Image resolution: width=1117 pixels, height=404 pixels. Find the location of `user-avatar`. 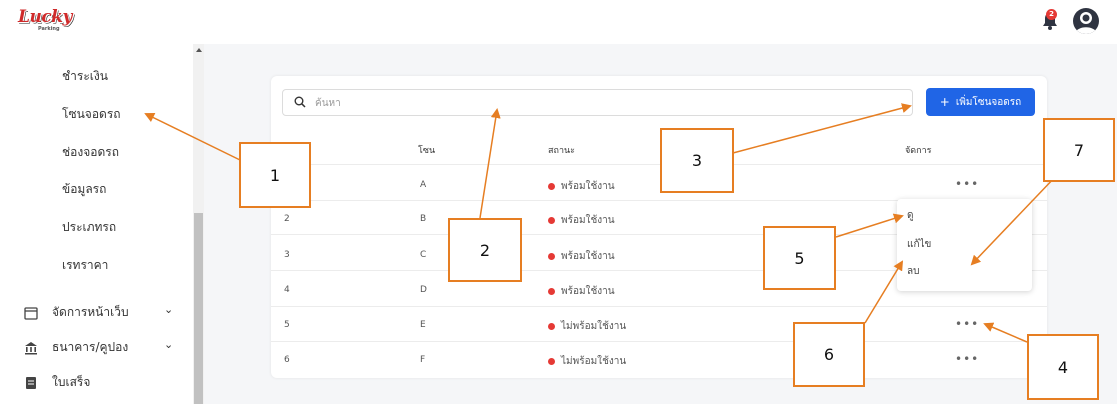

user-avatar is located at coordinates (1086, 21).